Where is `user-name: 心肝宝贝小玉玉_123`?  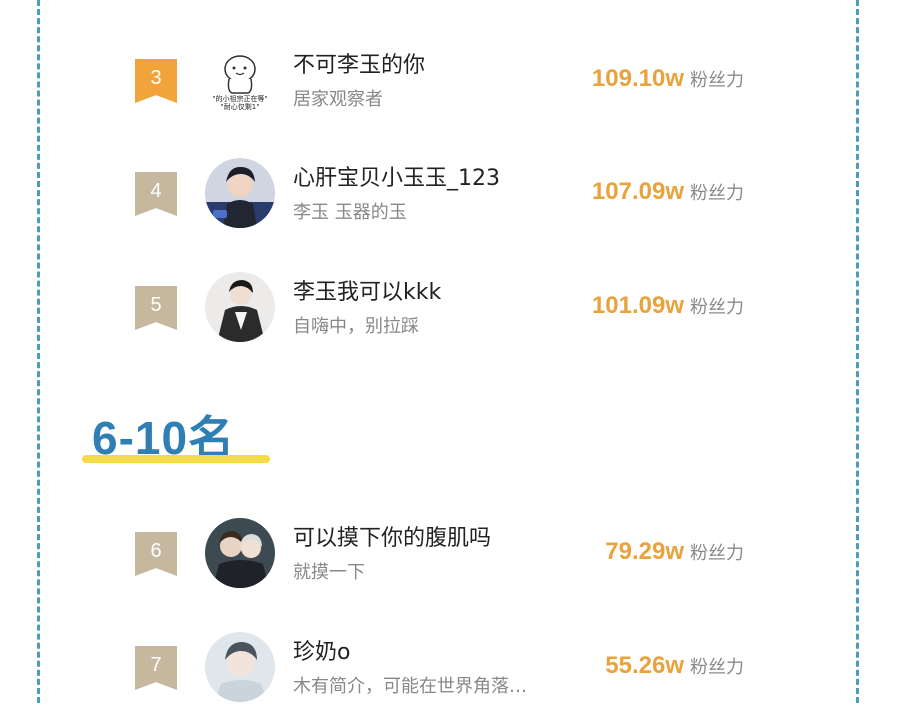 user-name: 心肝宝贝小玉玉_123 is located at coordinates (396, 176).